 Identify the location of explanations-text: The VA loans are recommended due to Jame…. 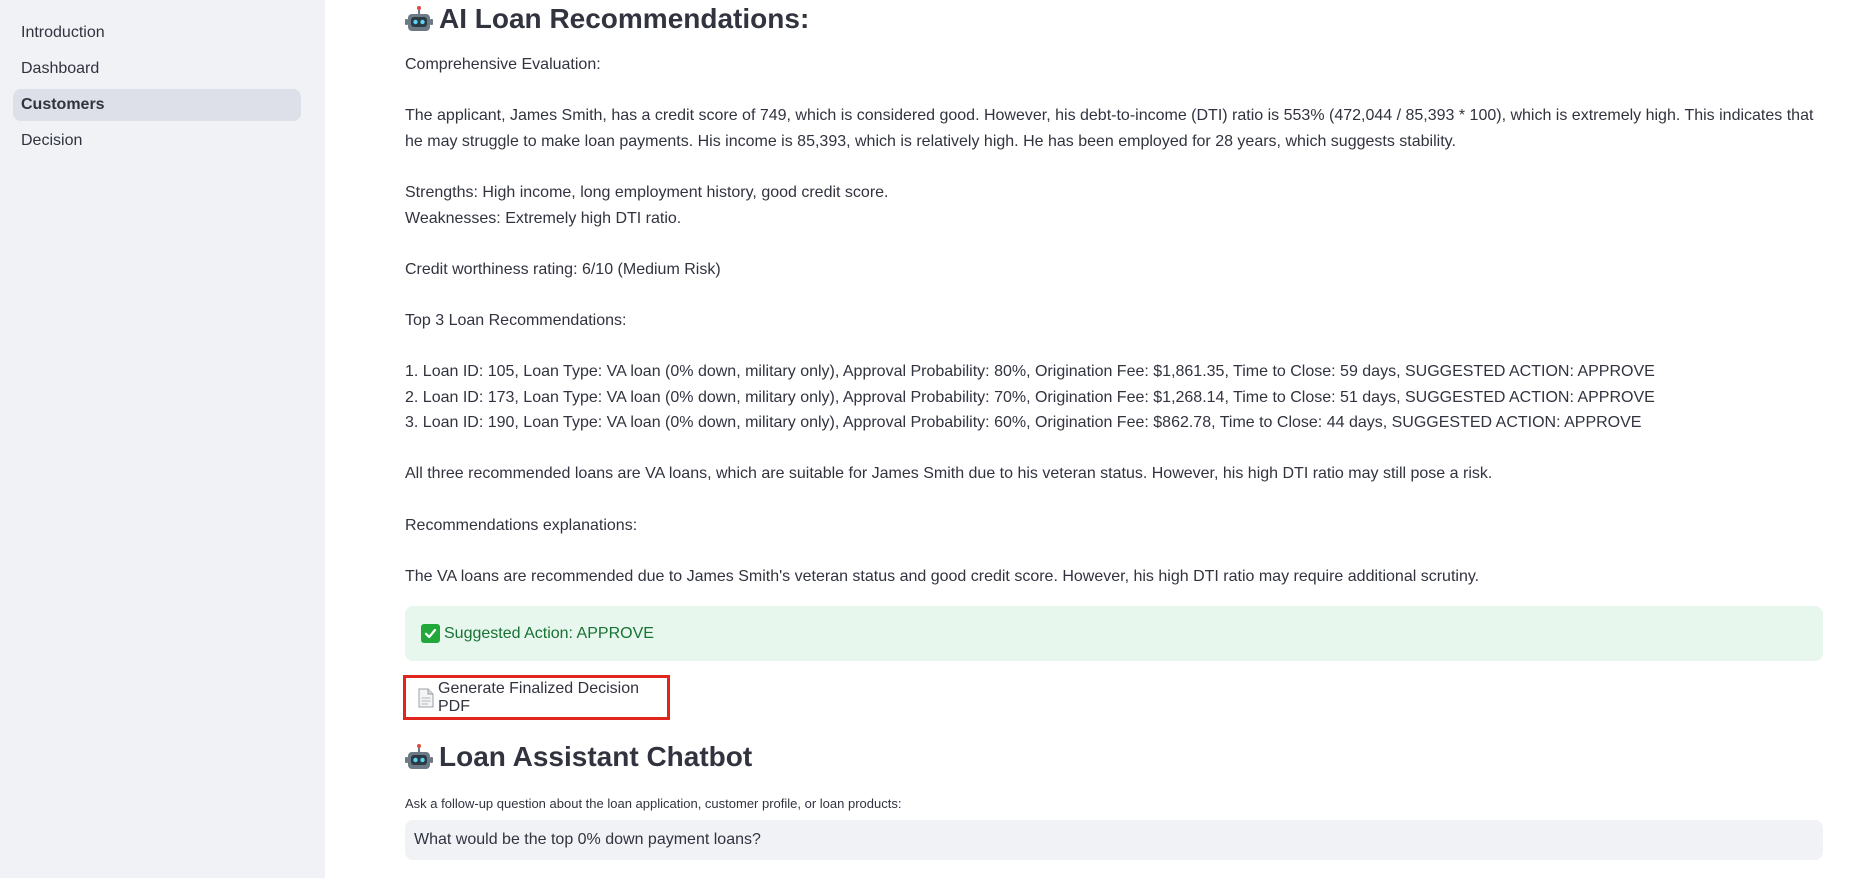
(942, 576).